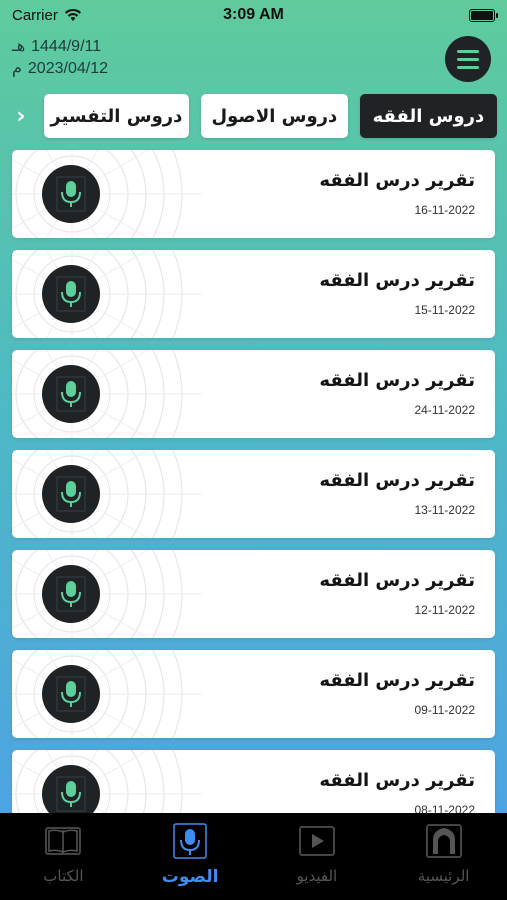 The image size is (507, 900). What do you see at coordinates (66, 46) in the screenshot?
I see `hijri-date: 1444/9/11` at bounding box center [66, 46].